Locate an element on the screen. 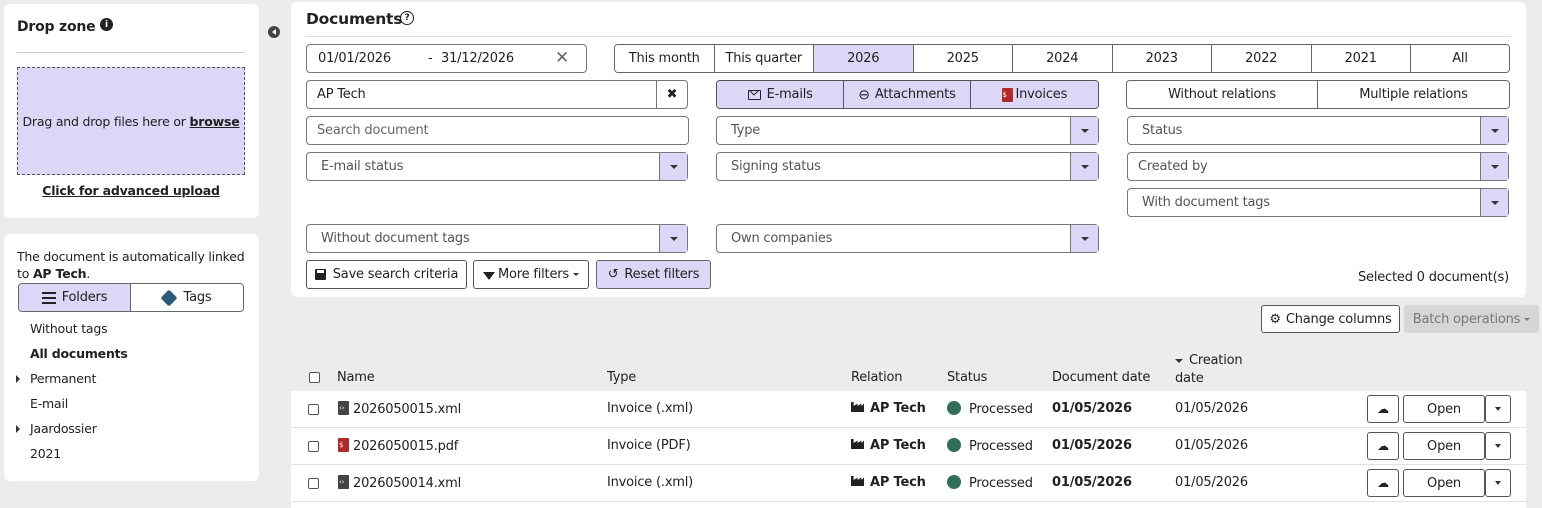  help-icon: ? is located at coordinates (407, 18).